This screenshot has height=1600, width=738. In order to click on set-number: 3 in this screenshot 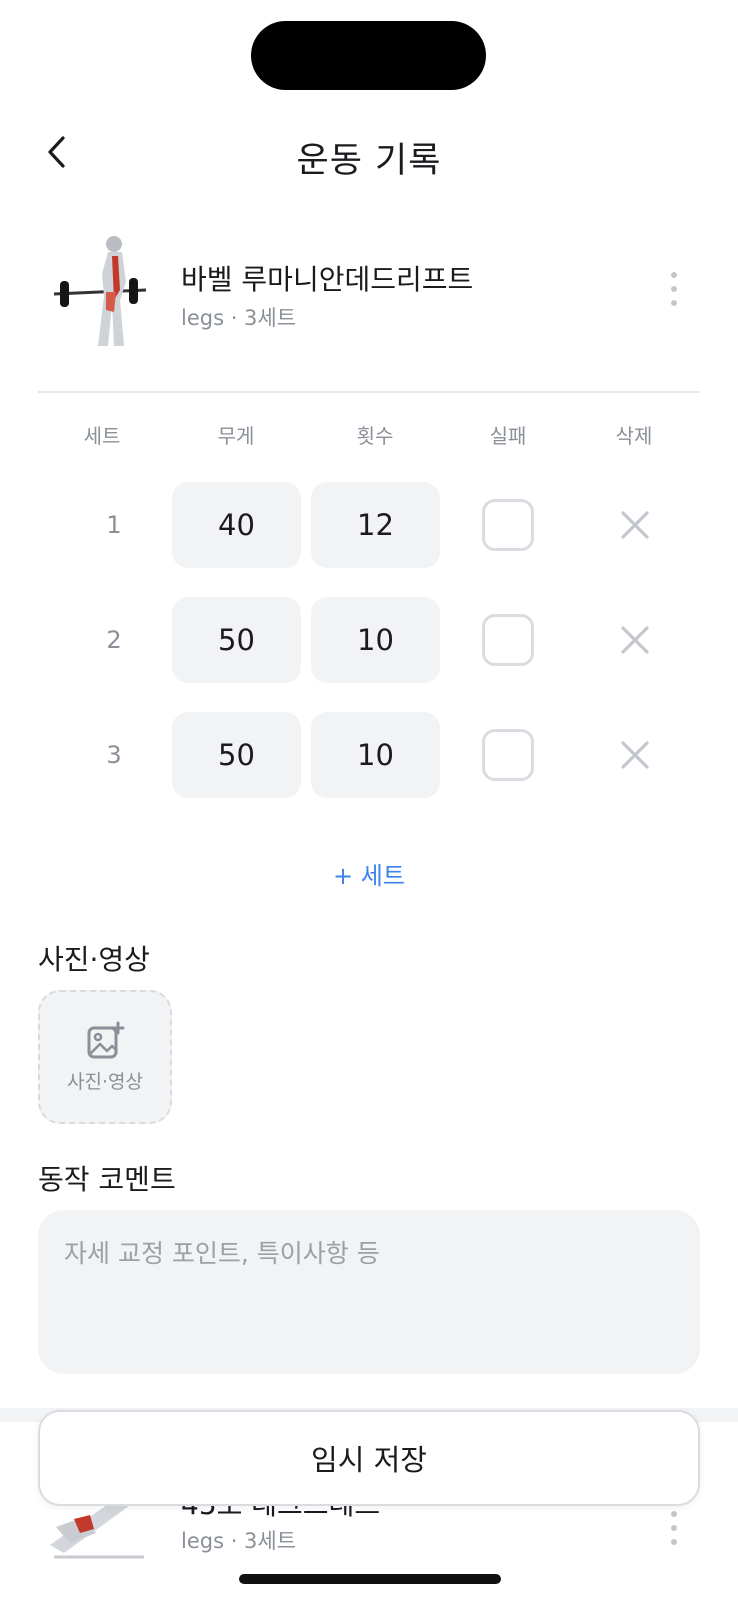, I will do `click(114, 755)`.